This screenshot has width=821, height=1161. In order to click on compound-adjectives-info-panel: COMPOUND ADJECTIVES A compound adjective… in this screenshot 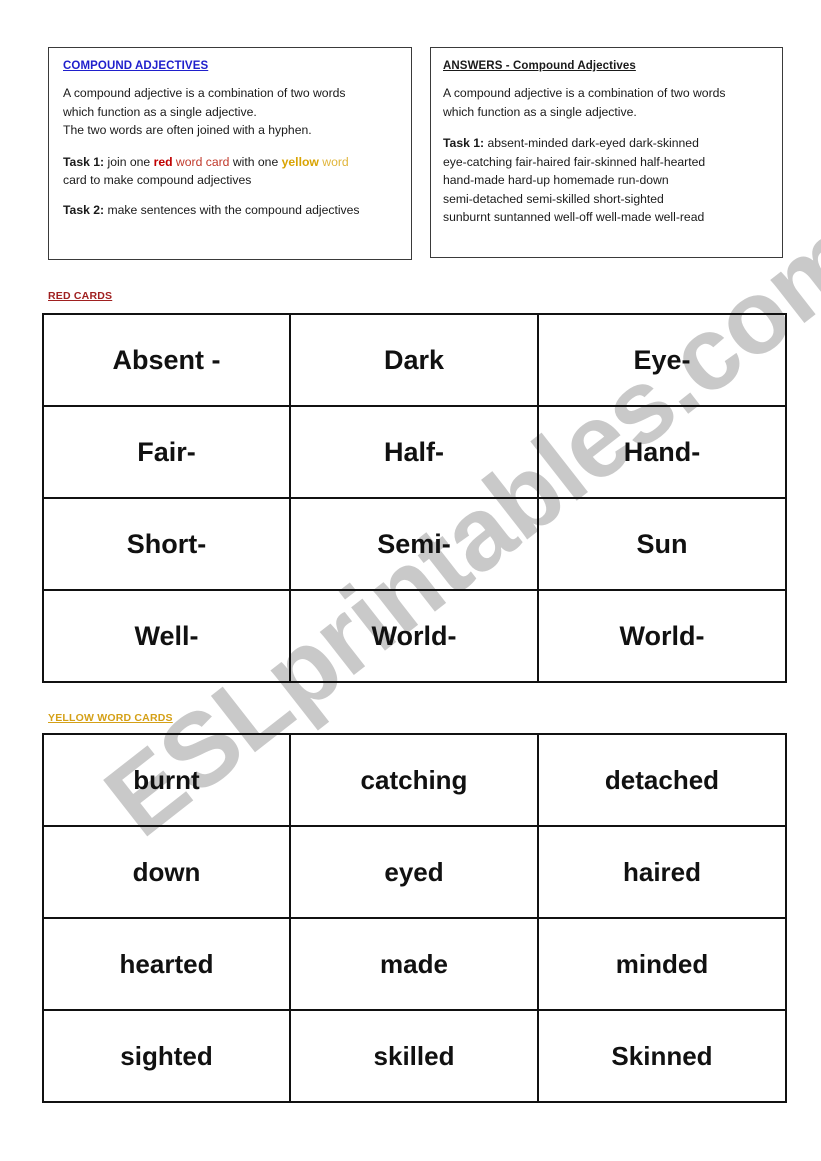, I will do `click(230, 153)`.